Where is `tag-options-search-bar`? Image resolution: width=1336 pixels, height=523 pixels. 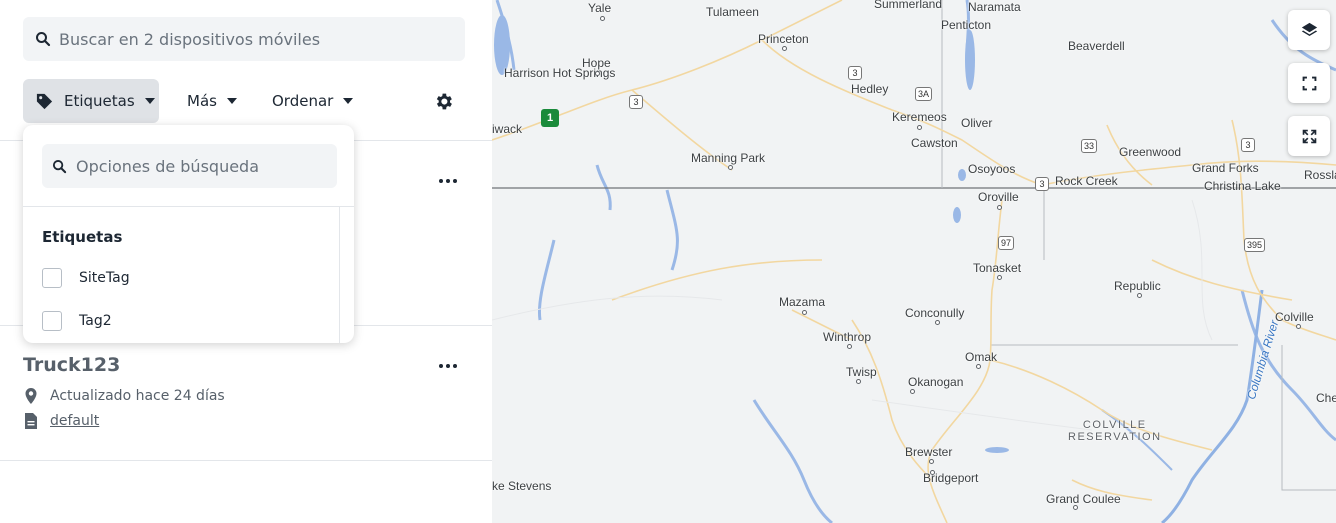
tag-options-search-bar is located at coordinates (189, 166).